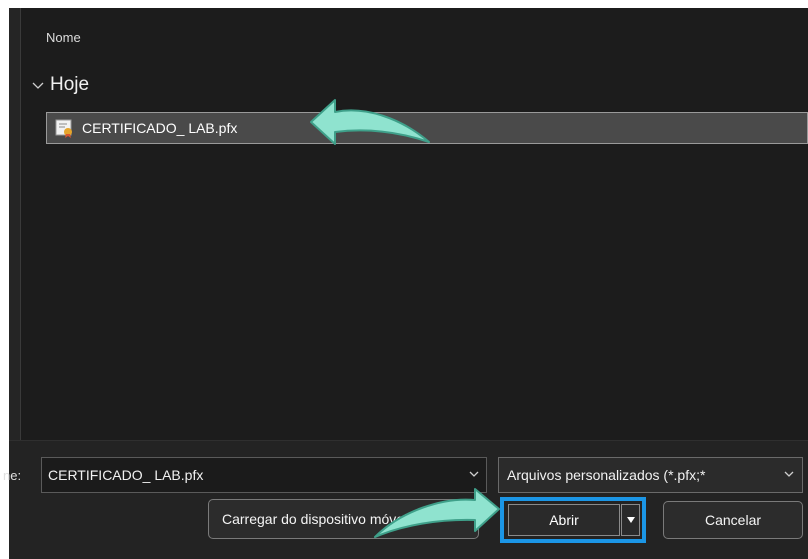  Describe the element at coordinates (733, 520) in the screenshot. I see `cancel-button: Cancelar` at that location.